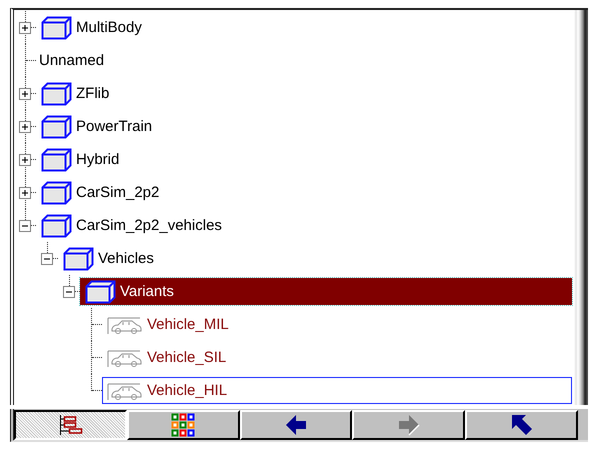  I want to click on tree-item: CarSim_2p2_vehicles, so click(304, 225).